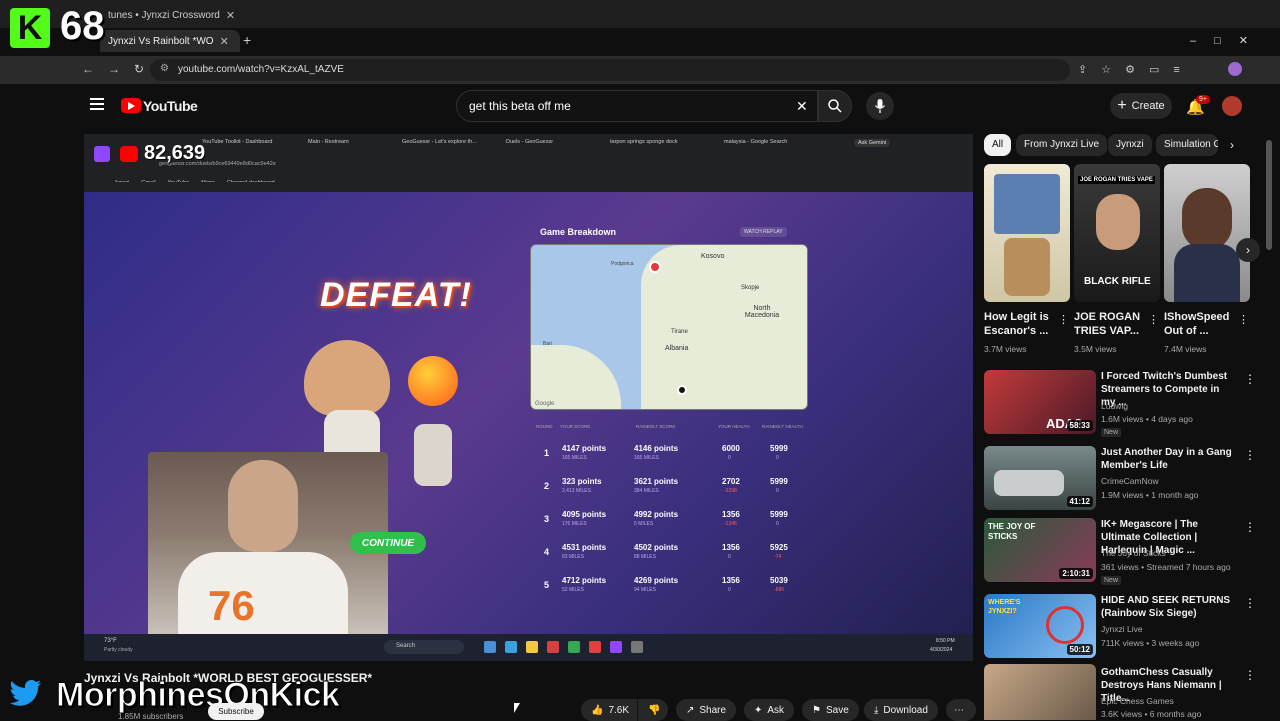  What do you see at coordinates (1040, 626) in the screenshot?
I see `video-thumbnail: WHERE'S JYNXZI? 50:12` at bounding box center [1040, 626].